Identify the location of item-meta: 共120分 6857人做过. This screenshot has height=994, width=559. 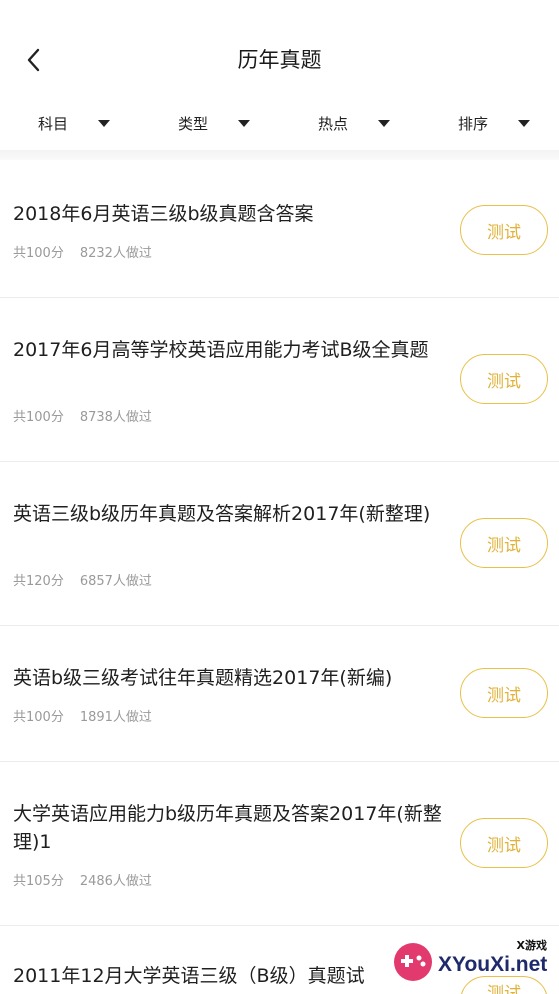
(82, 579).